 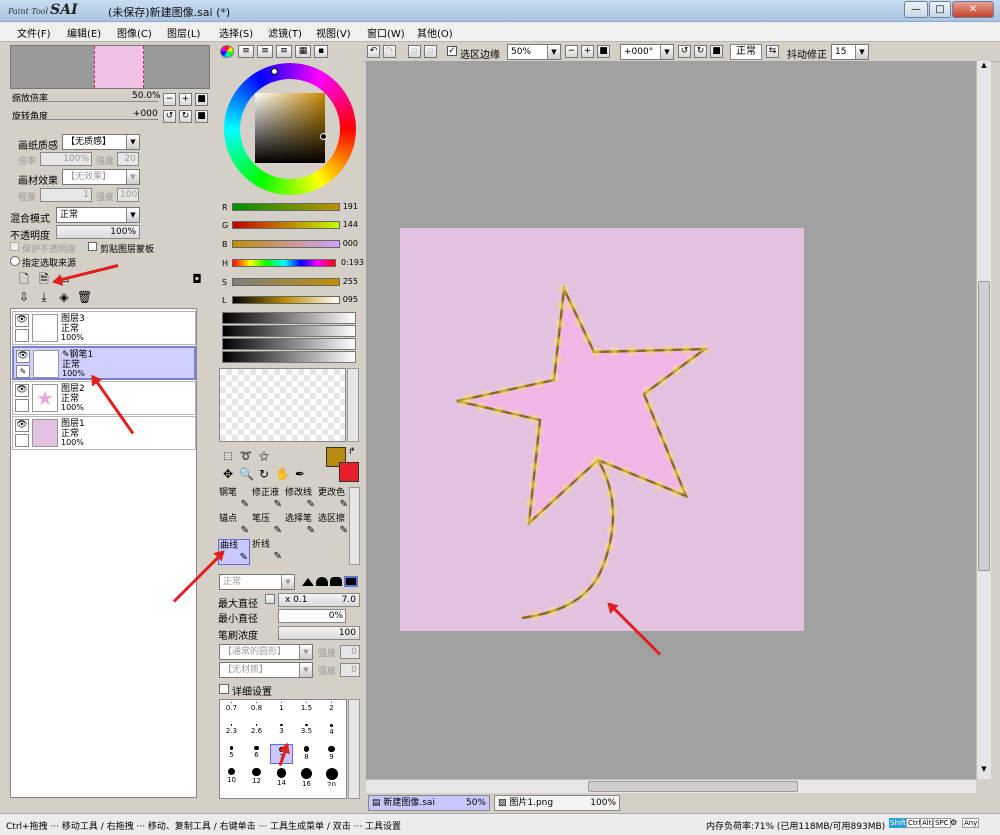 I want to click on new-linework-layer-icon: 🗎, so click(x=44, y=279).